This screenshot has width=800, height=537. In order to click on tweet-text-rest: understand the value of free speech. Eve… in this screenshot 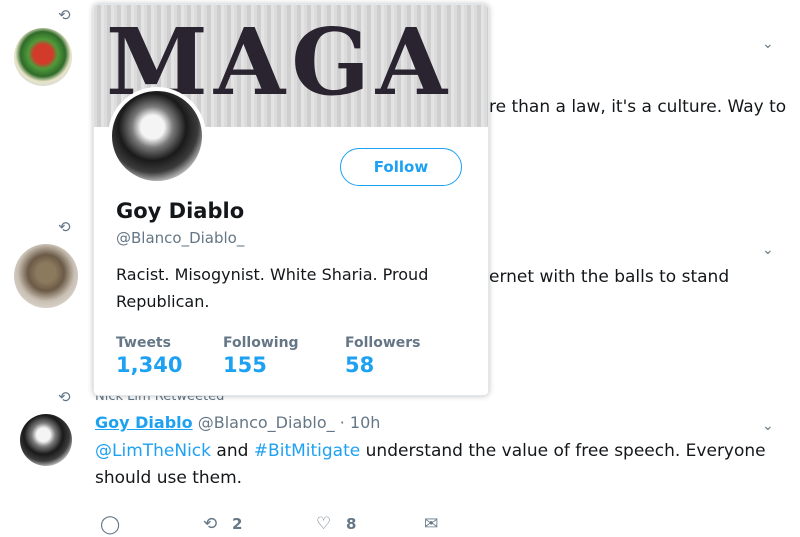, I will do `click(565, 451)`.